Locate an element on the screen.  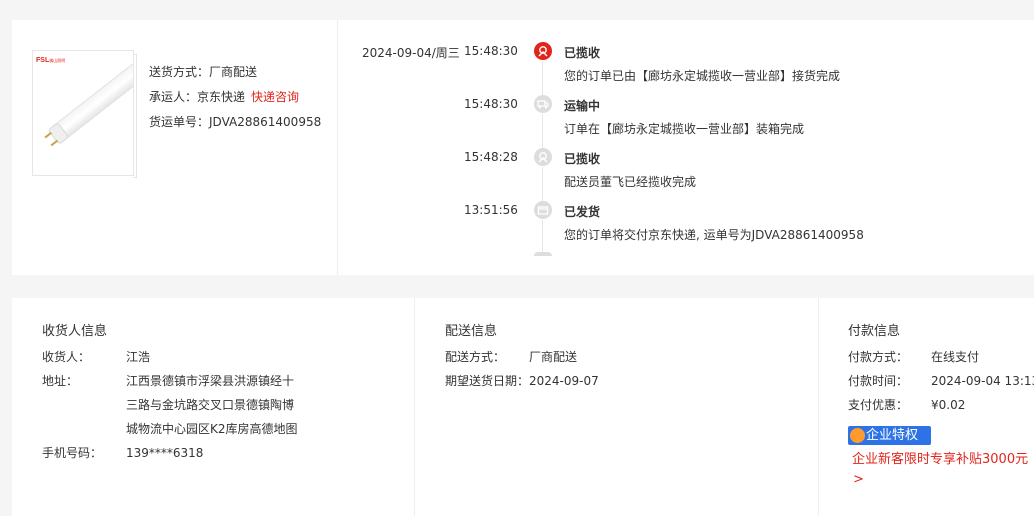
carrier-value: 京东快递 is located at coordinates (221, 97).